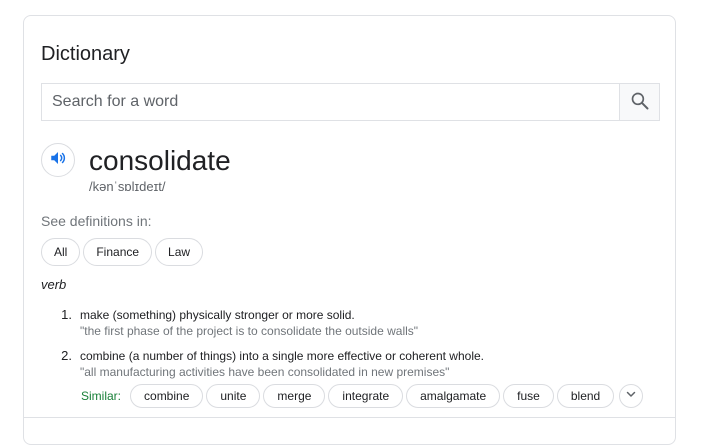 The image size is (728, 445). I want to click on similar-word-chip: unite, so click(233, 396).